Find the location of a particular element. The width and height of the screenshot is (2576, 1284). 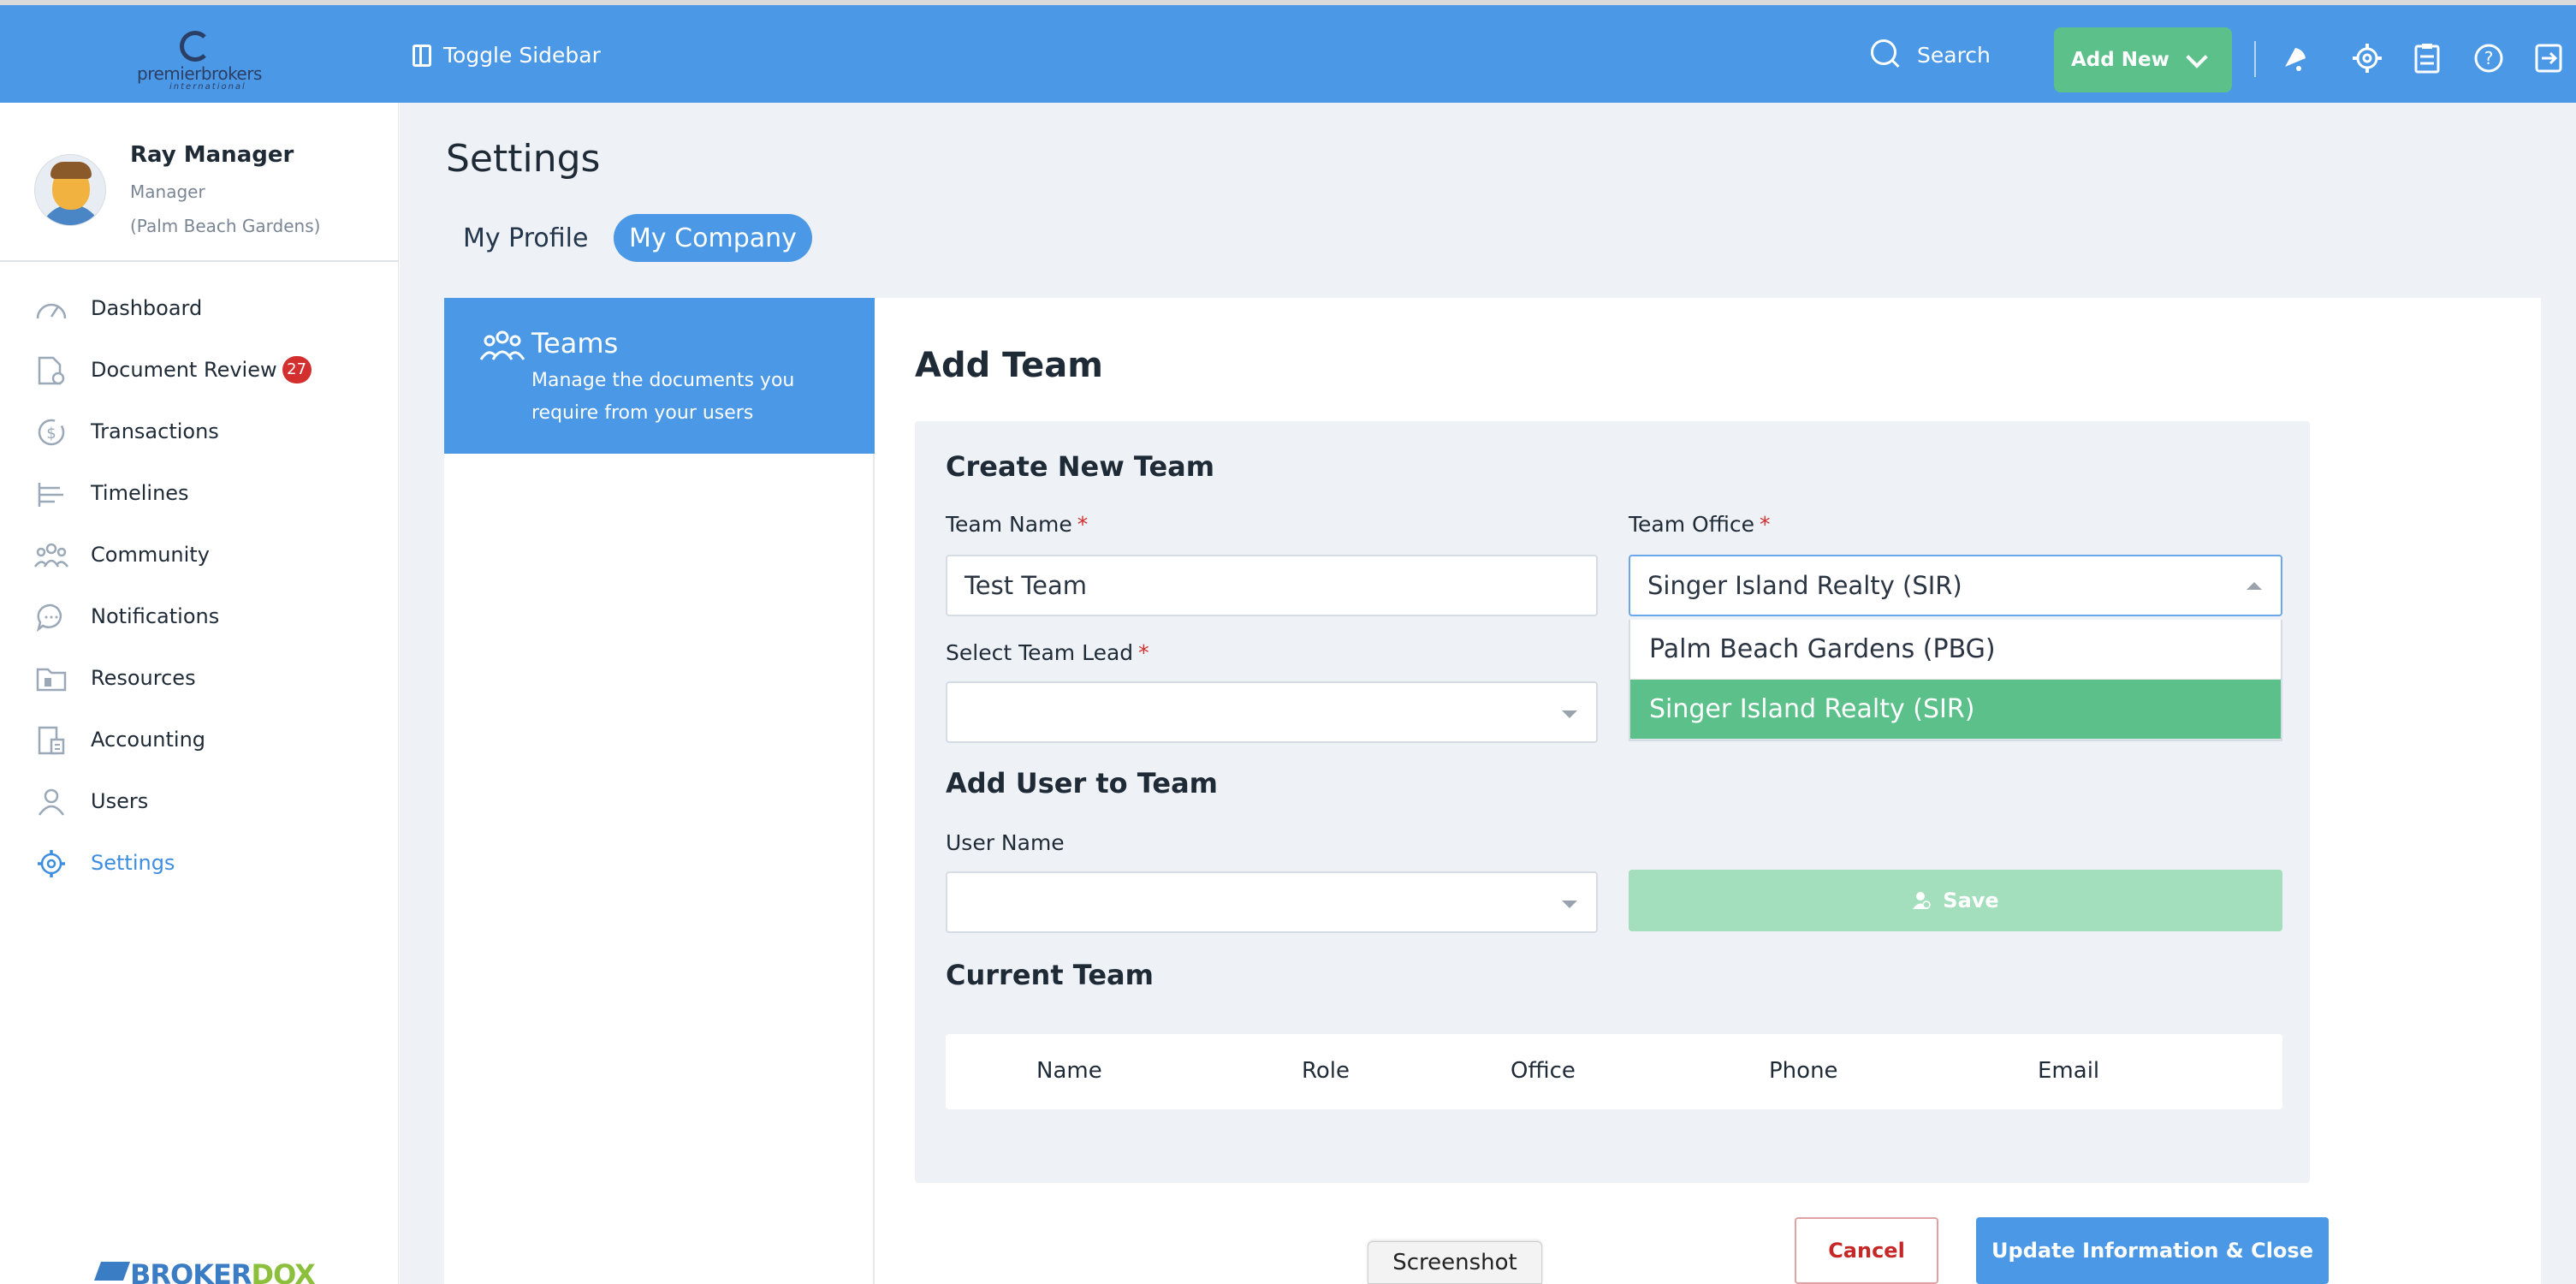

create-new-team-heading: Create New Team is located at coordinates (1080, 466).